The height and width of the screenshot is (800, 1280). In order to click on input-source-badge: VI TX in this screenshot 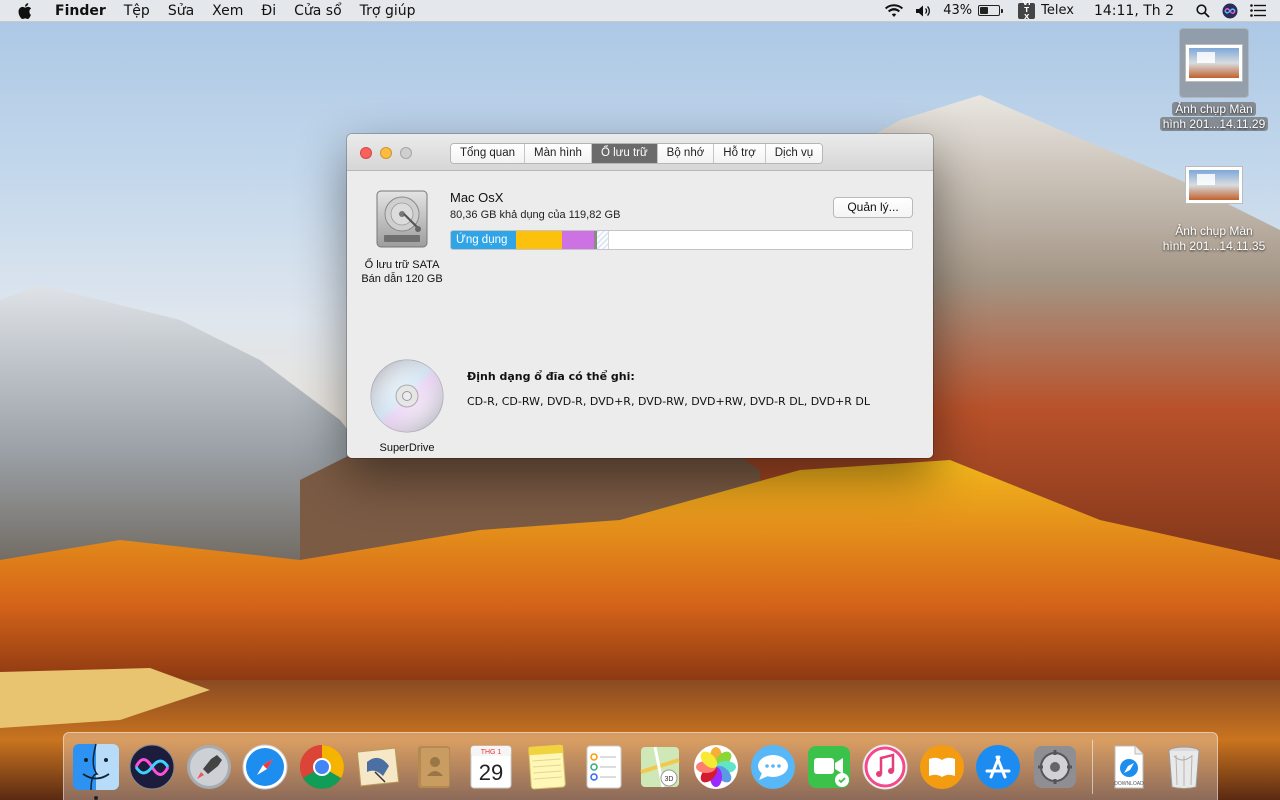, I will do `click(1027, 10)`.